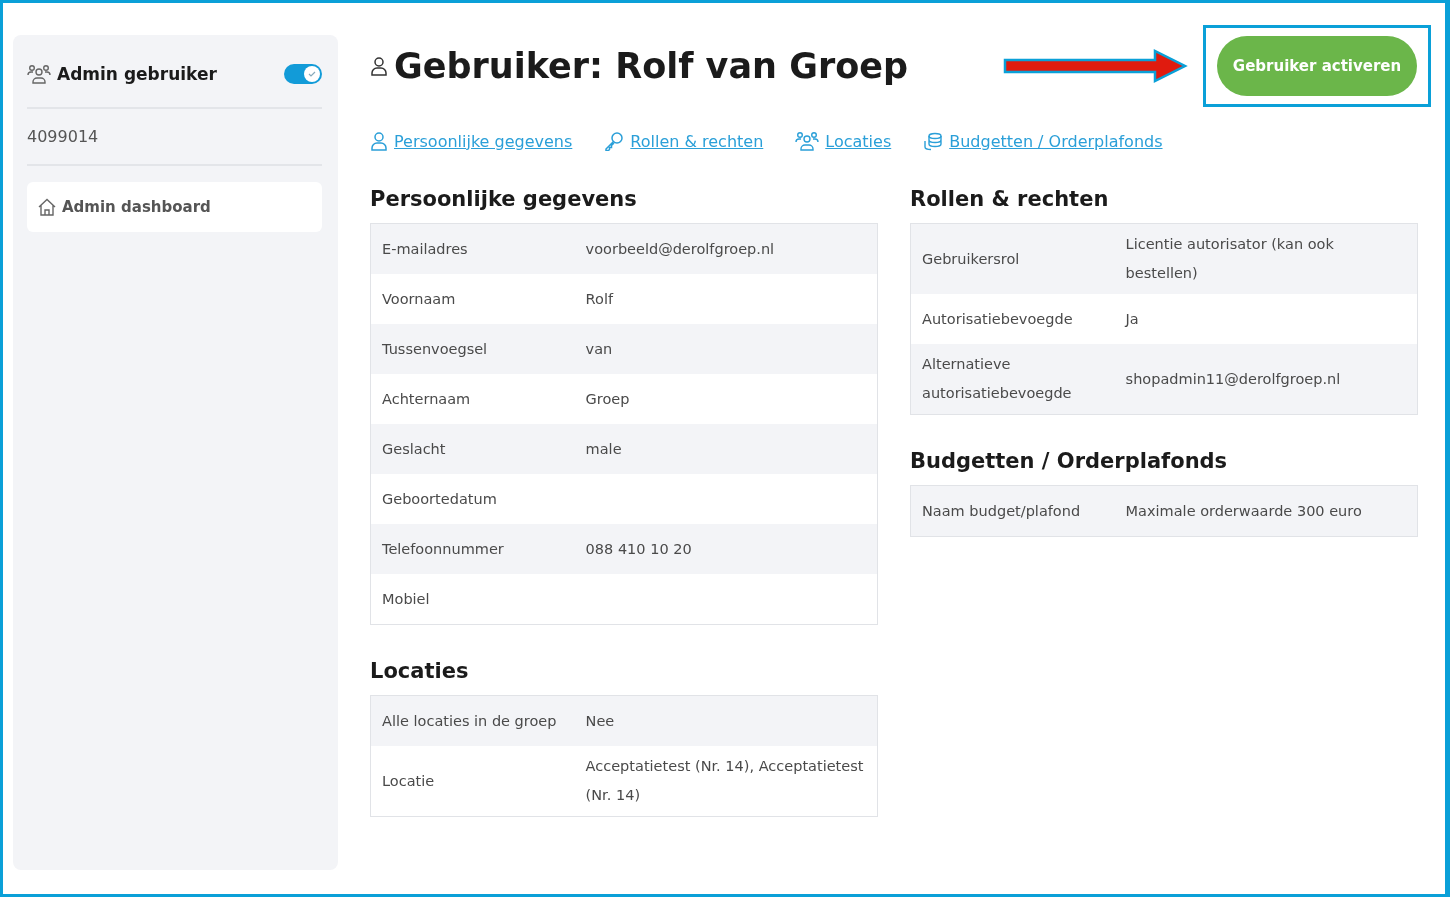 The width and height of the screenshot is (1450, 897). Describe the element at coordinates (724, 781) in the screenshot. I see `field-value: Acceptatietest (Nr. 14), Acceptatietest (Nr. 14)` at that location.